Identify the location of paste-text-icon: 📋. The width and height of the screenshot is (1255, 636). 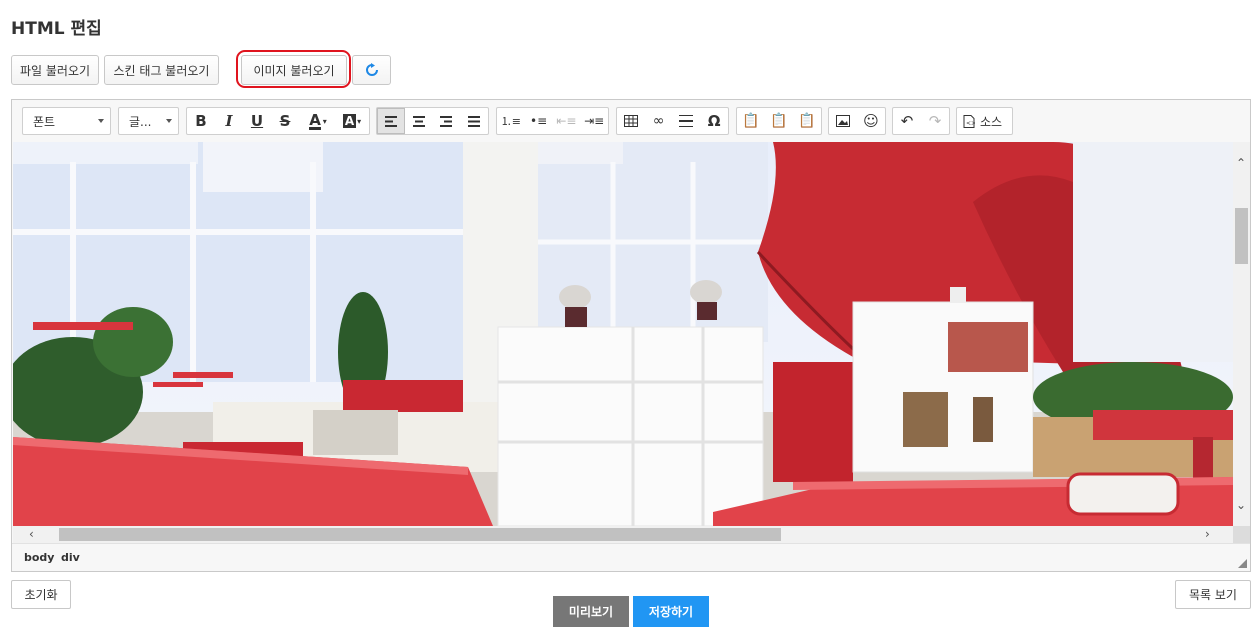
(779, 121).